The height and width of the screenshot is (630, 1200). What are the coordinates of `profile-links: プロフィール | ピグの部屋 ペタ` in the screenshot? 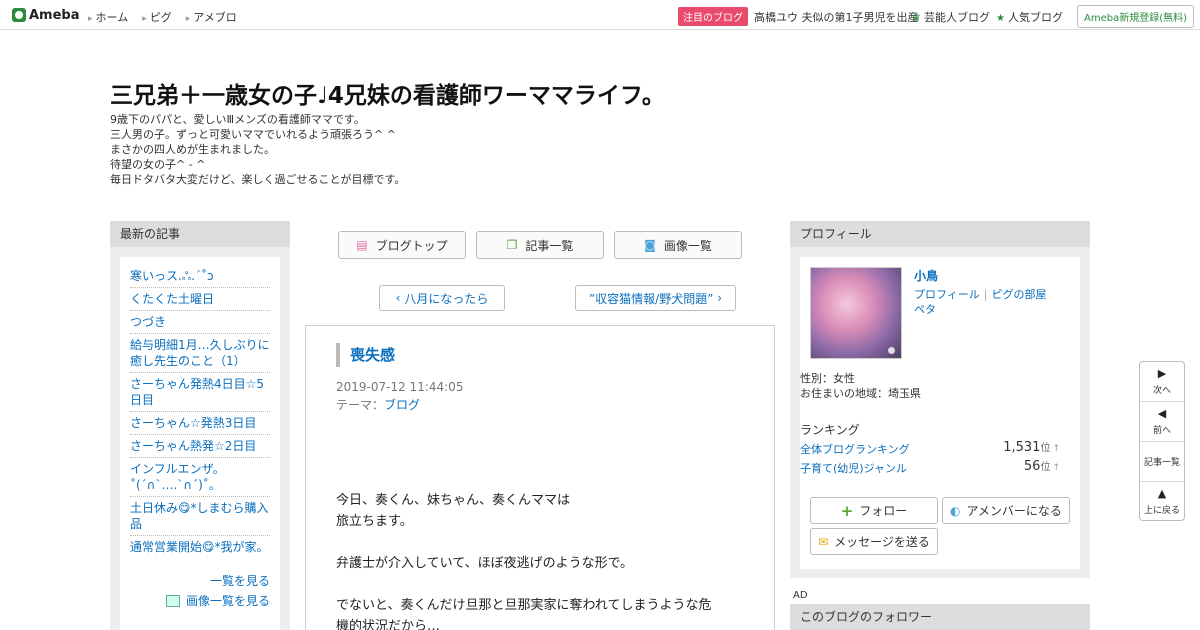 It's located at (994, 302).